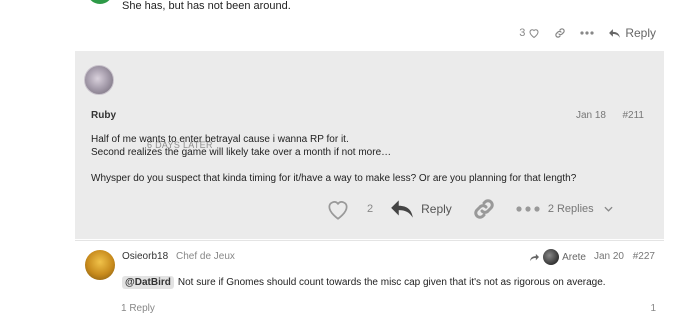 This screenshot has width=690, height=314. I want to click on like-button: 3, so click(529, 33).